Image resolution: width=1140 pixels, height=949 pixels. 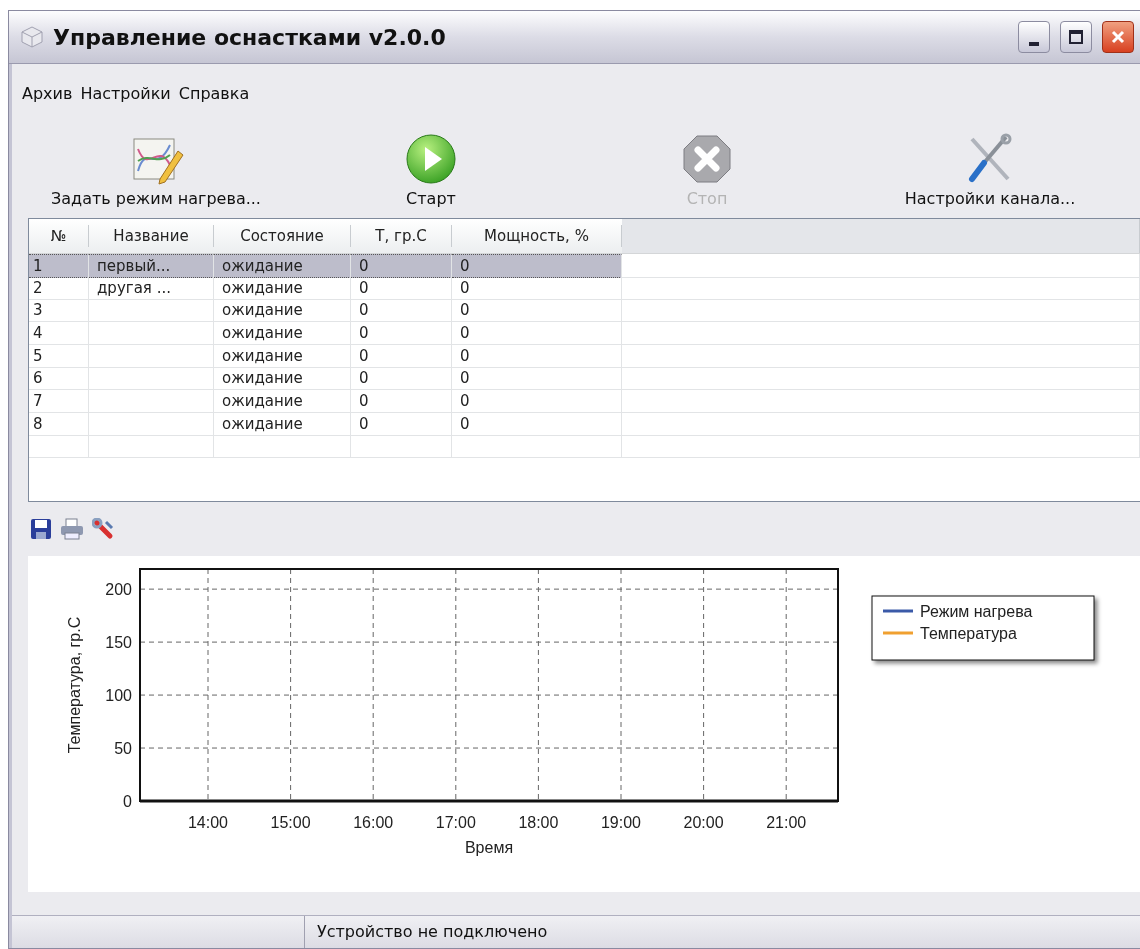 I want to click on table-row: 7 ожидание 0 0, so click(x=584, y=401).